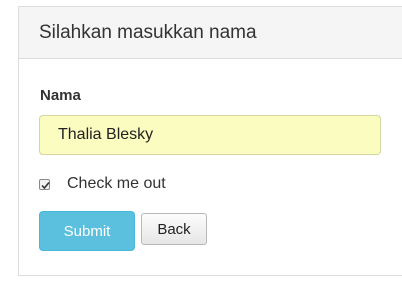 This screenshot has height=282, width=402. What do you see at coordinates (87, 231) in the screenshot?
I see `submit-button: Submit` at bounding box center [87, 231].